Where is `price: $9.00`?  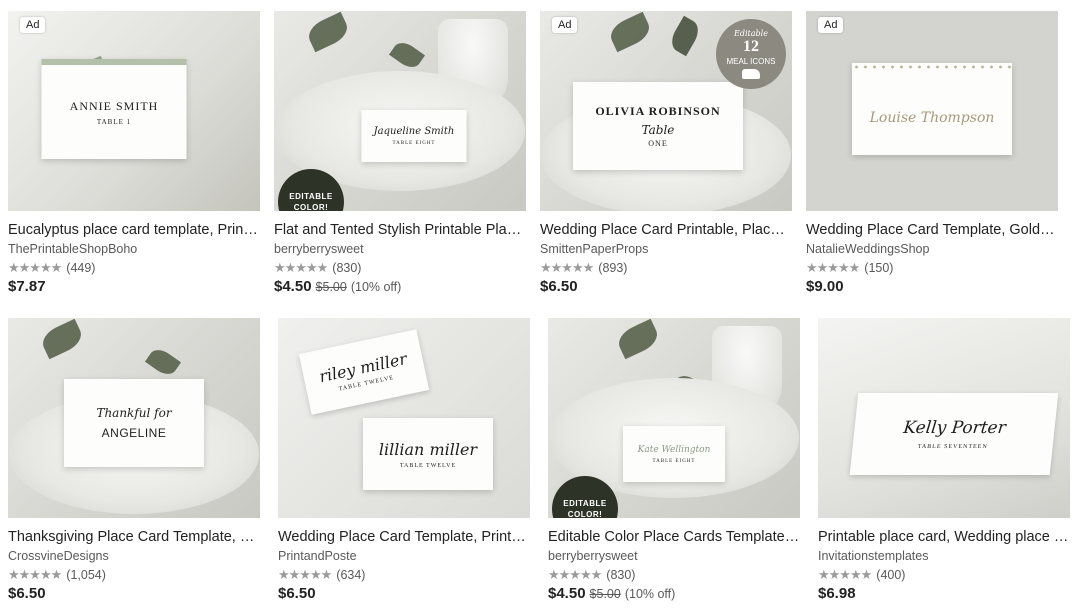 price: $9.00 is located at coordinates (825, 286).